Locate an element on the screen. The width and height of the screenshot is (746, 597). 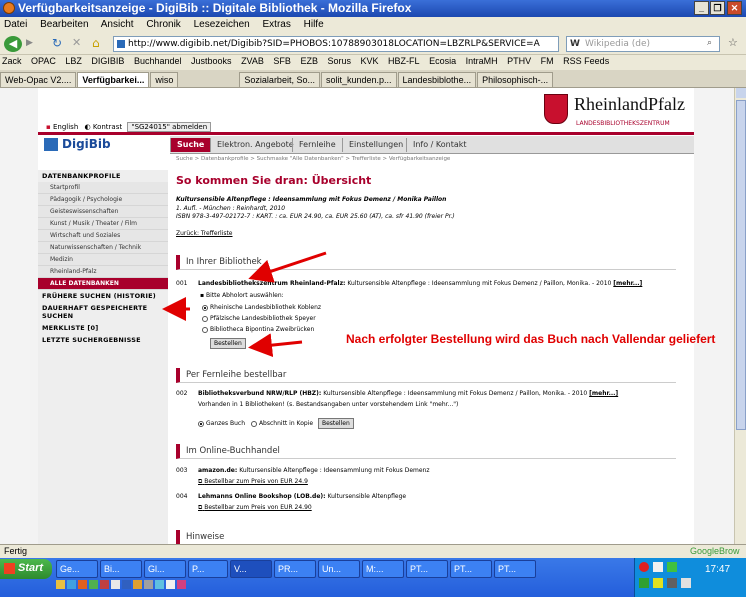
annotation-arrows is located at coordinates (244, 304).